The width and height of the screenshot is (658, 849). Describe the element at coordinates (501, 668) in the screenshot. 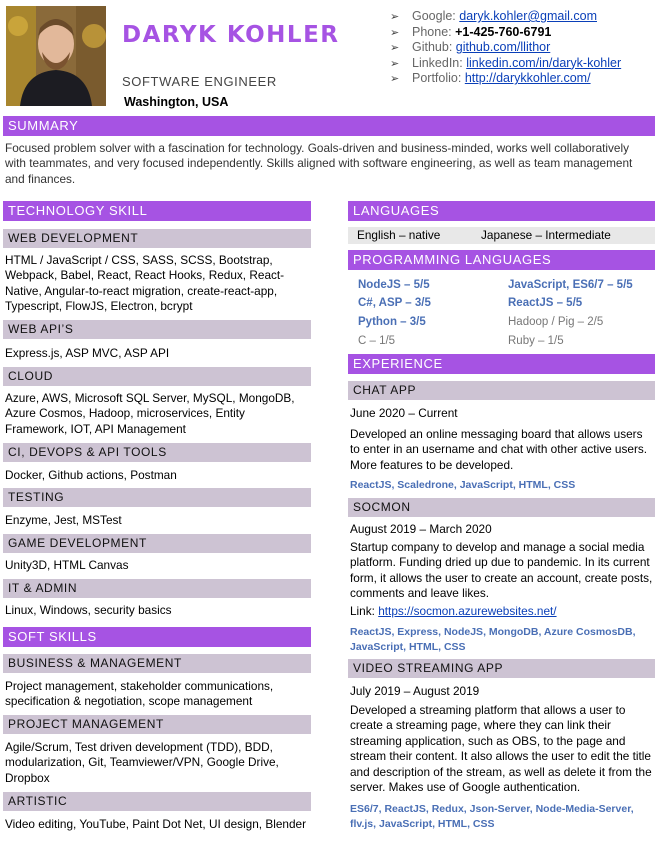

I see `job-title: VIDEO STREAMING APP` at that location.